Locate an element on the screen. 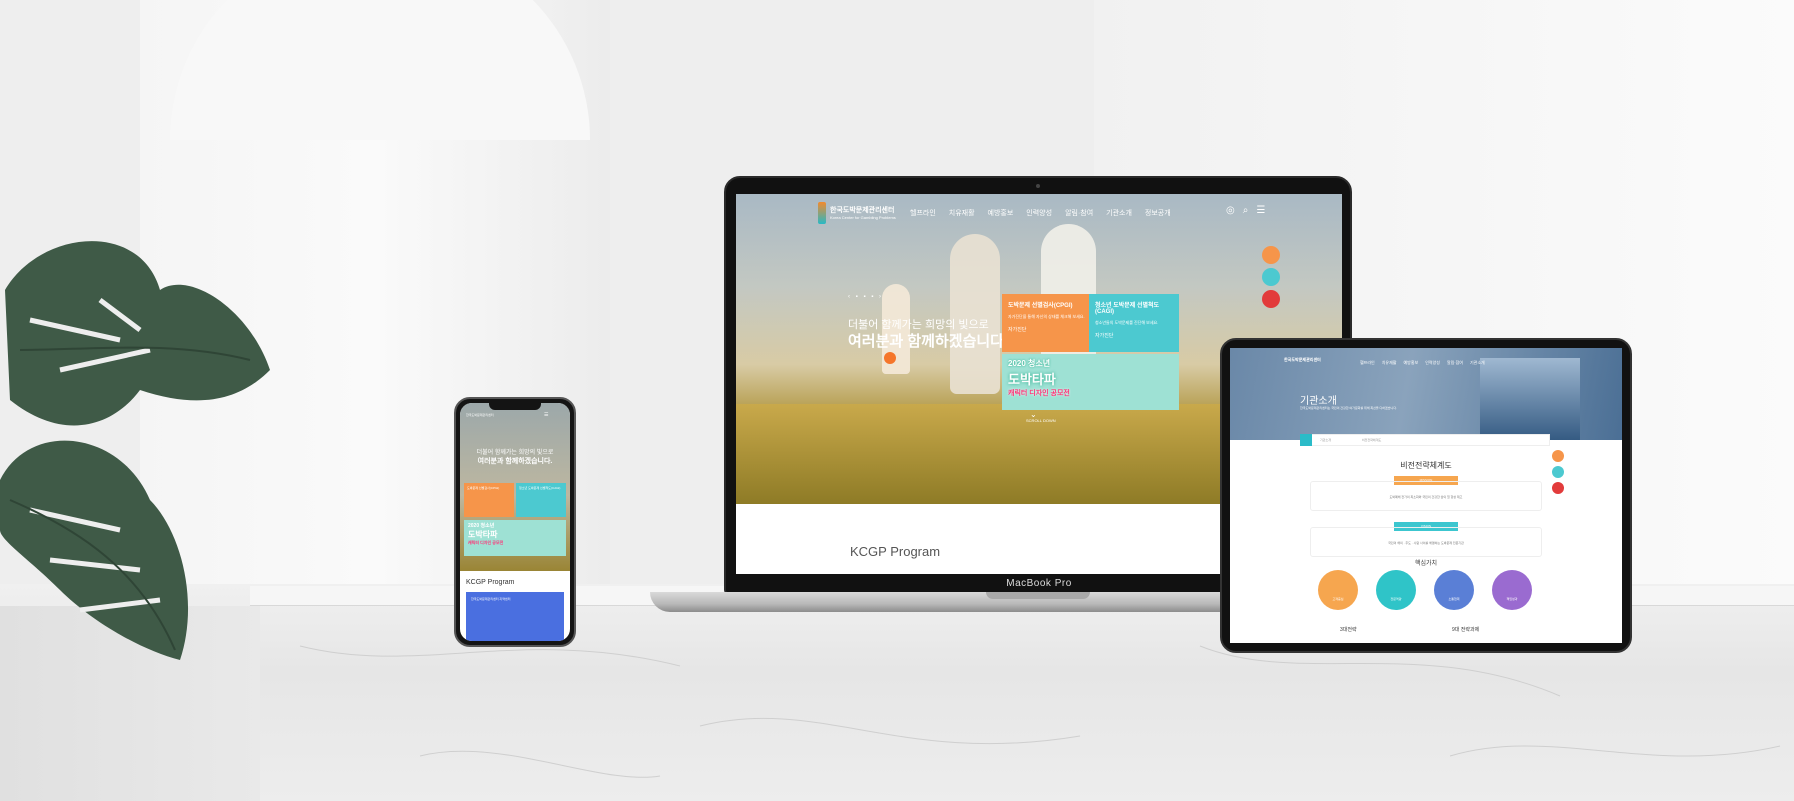 The width and height of the screenshot is (1794, 801). search-icon: ⌕ is located at coordinates (1246, 210).